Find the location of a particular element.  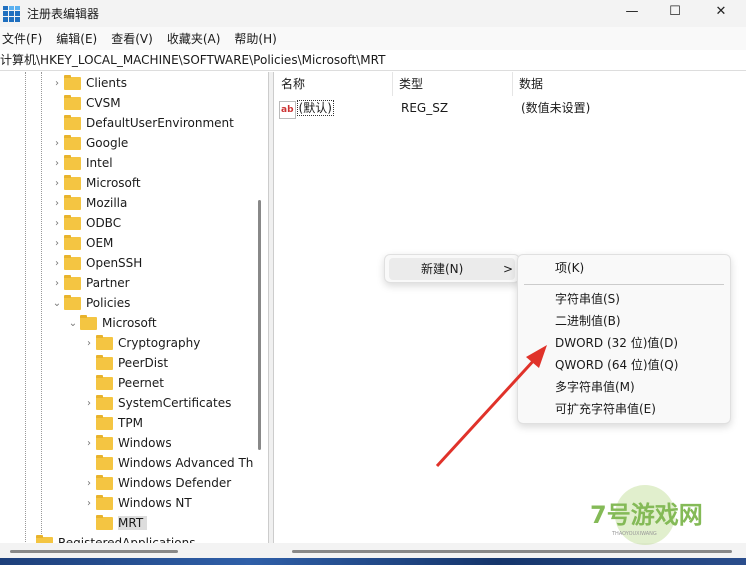

svg-text: 7号游戏网 is located at coordinates (646, 515).